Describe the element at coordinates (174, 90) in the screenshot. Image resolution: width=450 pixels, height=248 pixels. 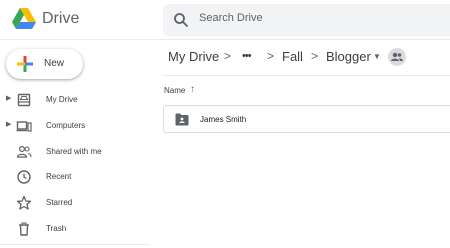
I see `name-column-header: Name` at that location.